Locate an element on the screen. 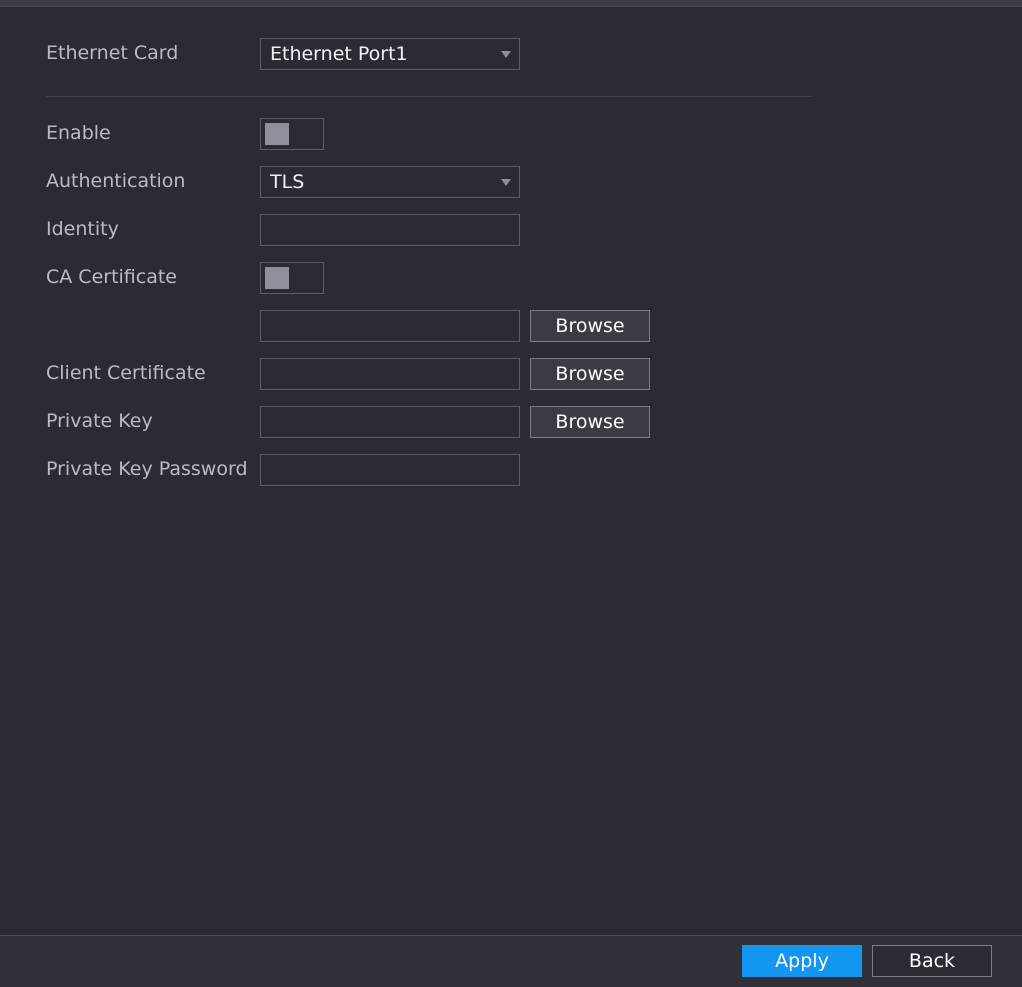  footer-bar: Apply Back is located at coordinates (511, 961).